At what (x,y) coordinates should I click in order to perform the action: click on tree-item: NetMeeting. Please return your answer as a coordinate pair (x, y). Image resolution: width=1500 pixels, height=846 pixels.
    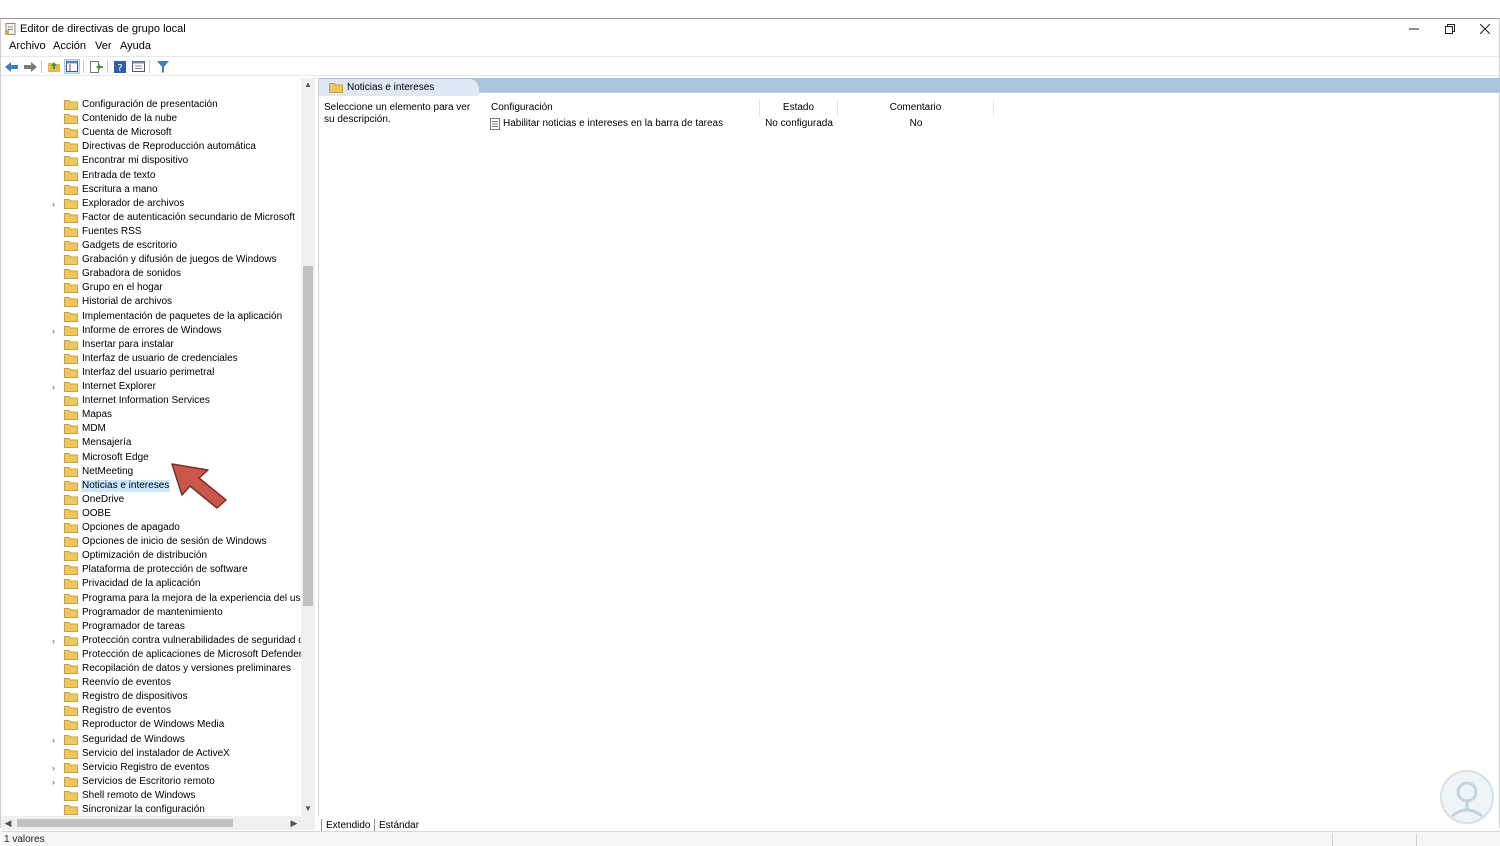
    Looking at the image, I should click on (151, 472).